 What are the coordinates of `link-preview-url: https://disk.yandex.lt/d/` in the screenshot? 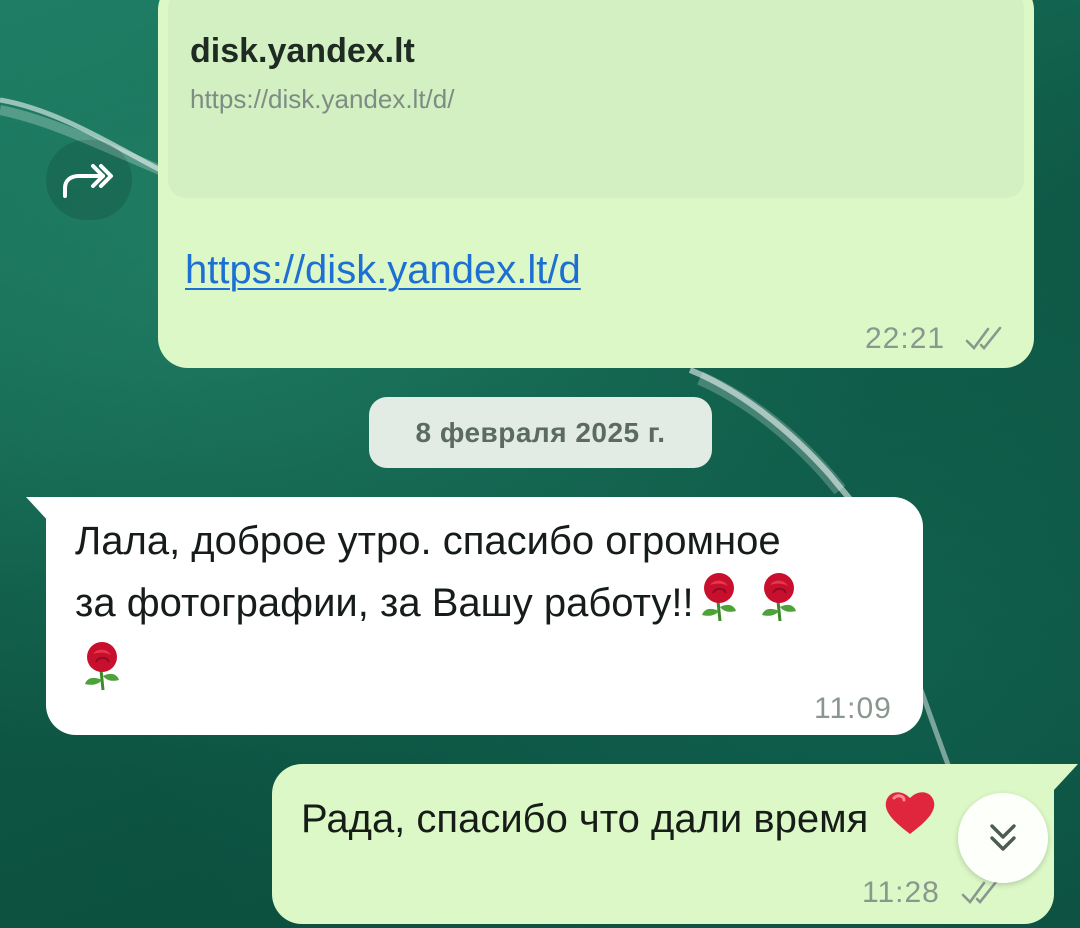 It's located at (322, 99).